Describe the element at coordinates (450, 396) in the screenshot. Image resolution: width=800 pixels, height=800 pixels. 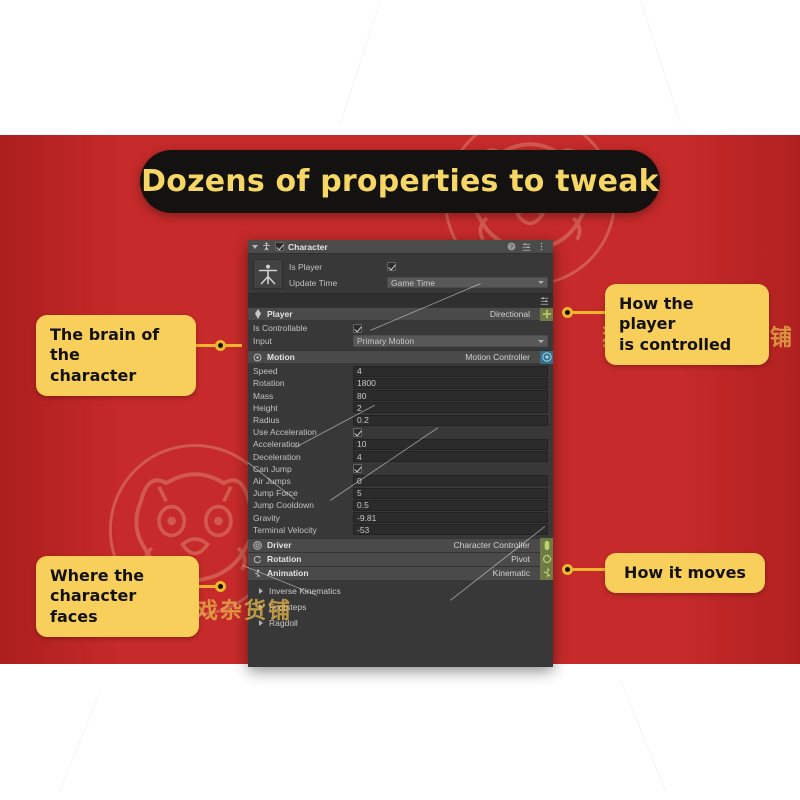
I see `prop-value-field: 80` at that location.